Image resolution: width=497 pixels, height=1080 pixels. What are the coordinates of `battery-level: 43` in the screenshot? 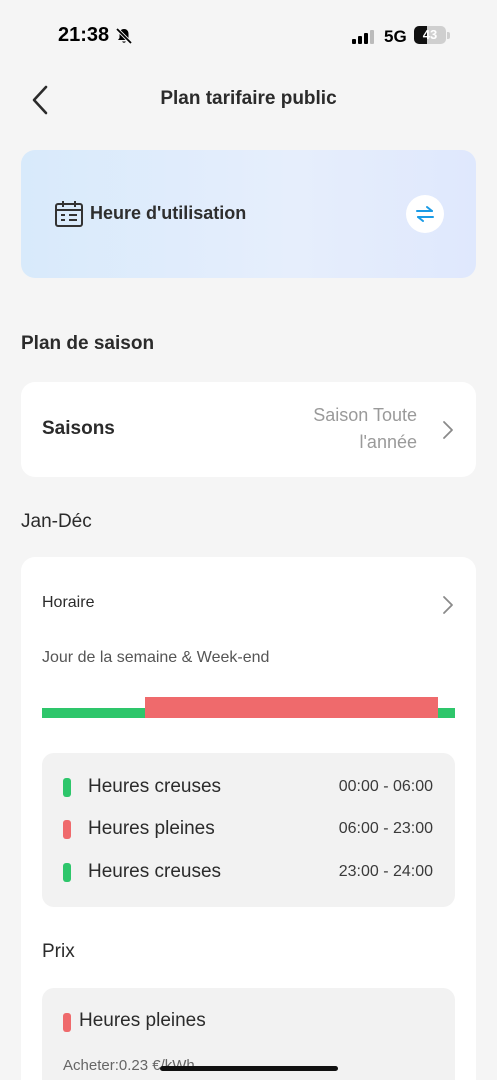 It's located at (430, 34).